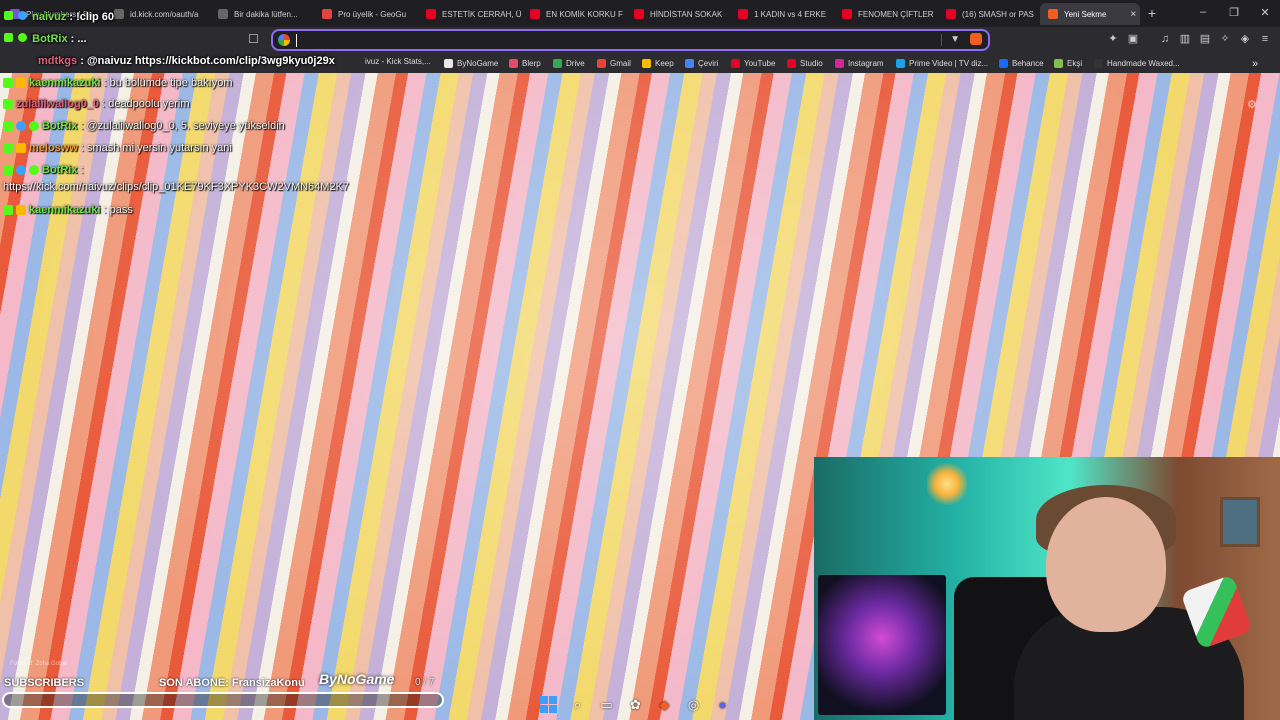 This screenshot has width=1280, height=720. Describe the element at coordinates (658, 63) in the screenshot. I see `bookmark-item: Keep` at that location.